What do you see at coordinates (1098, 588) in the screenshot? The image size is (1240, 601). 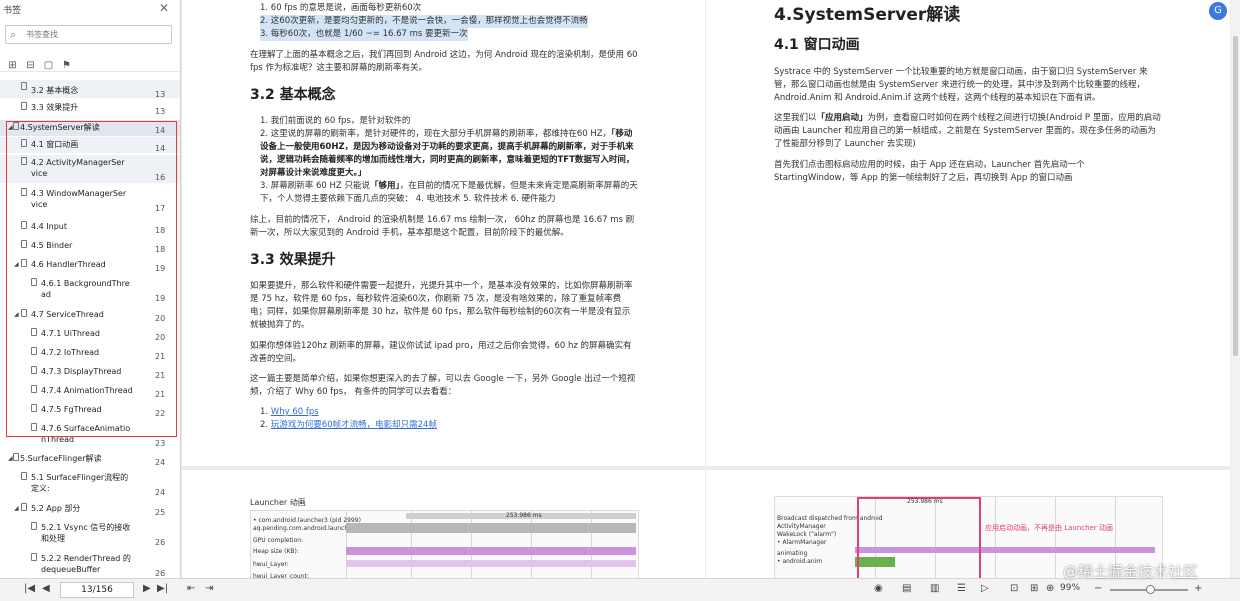 I see `zoom-out-icon: −` at bounding box center [1098, 588].